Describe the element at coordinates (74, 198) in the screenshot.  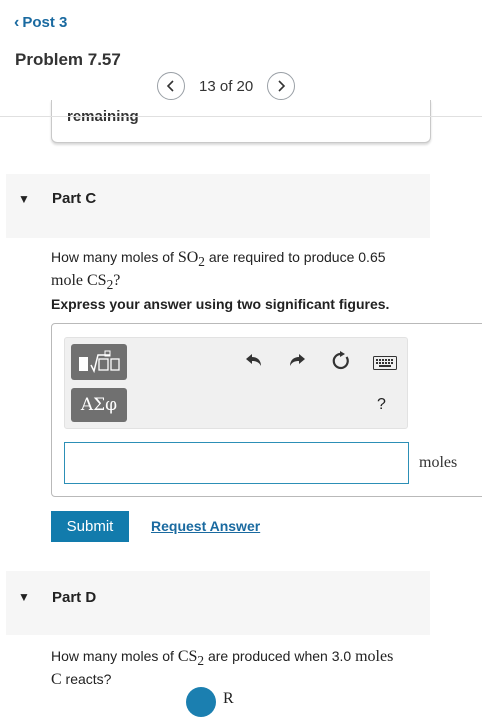
I see `part-c-label: Part C` at that location.